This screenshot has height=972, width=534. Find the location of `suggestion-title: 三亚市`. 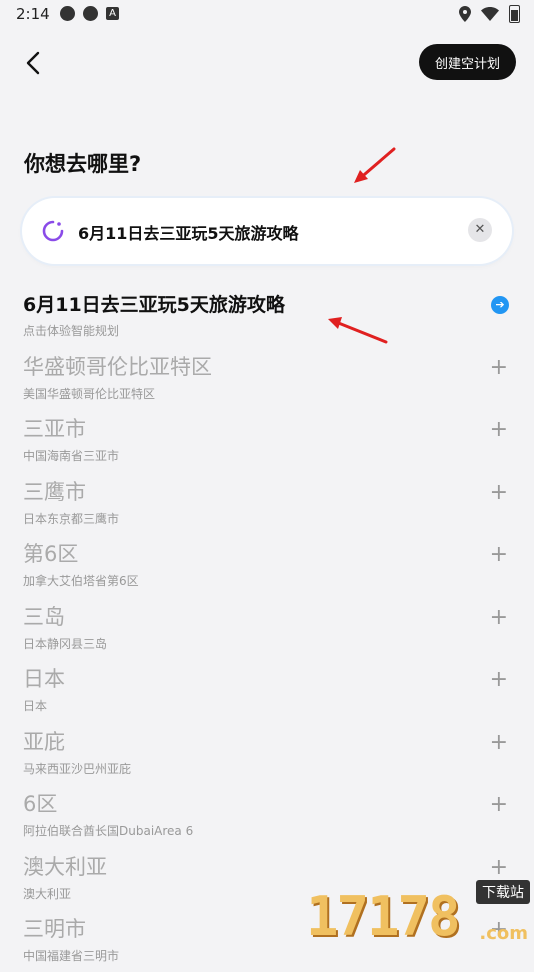

suggestion-title: 三亚市 is located at coordinates (54, 429).